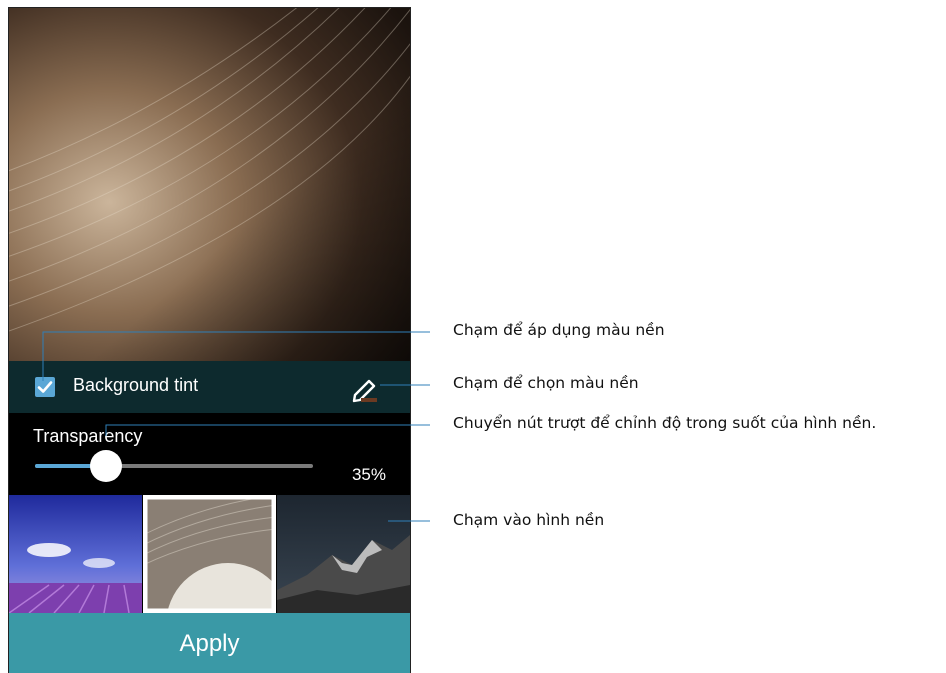 Image resolution: width=946 pixels, height=673 pixels. I want to click on wallpaper-thumbnails, so click(209, 554).